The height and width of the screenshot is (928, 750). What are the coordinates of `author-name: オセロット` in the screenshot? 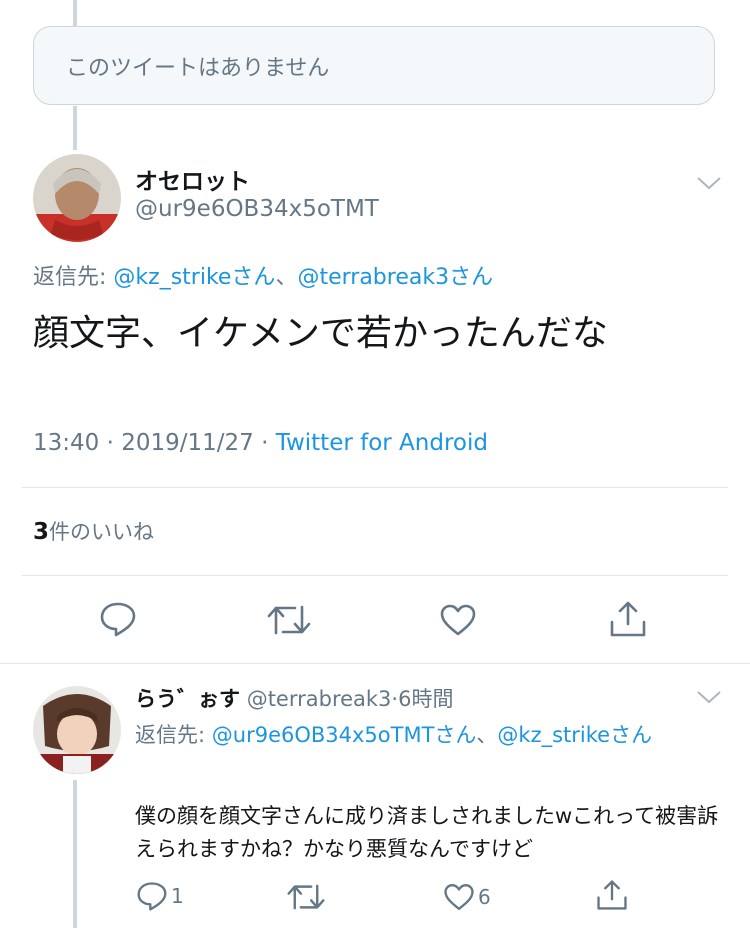 It's located at (192, 179).